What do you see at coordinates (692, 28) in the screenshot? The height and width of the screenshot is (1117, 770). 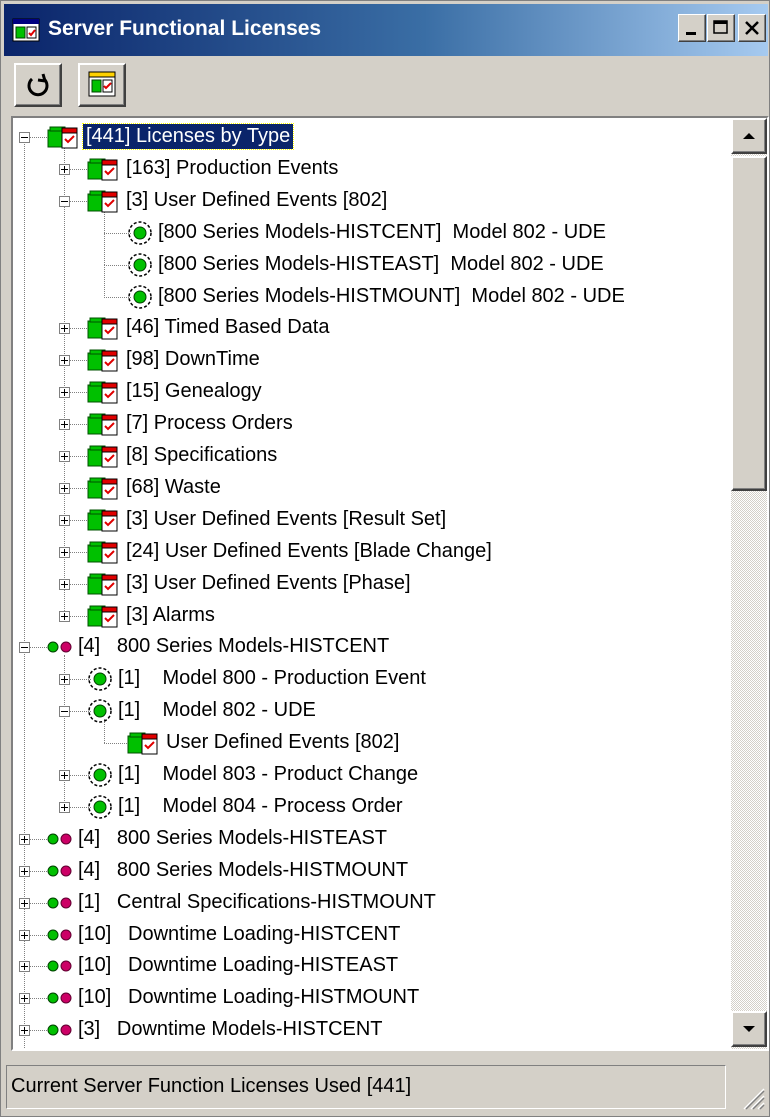 I see `minimize-button` at bounding box center [692, 28].